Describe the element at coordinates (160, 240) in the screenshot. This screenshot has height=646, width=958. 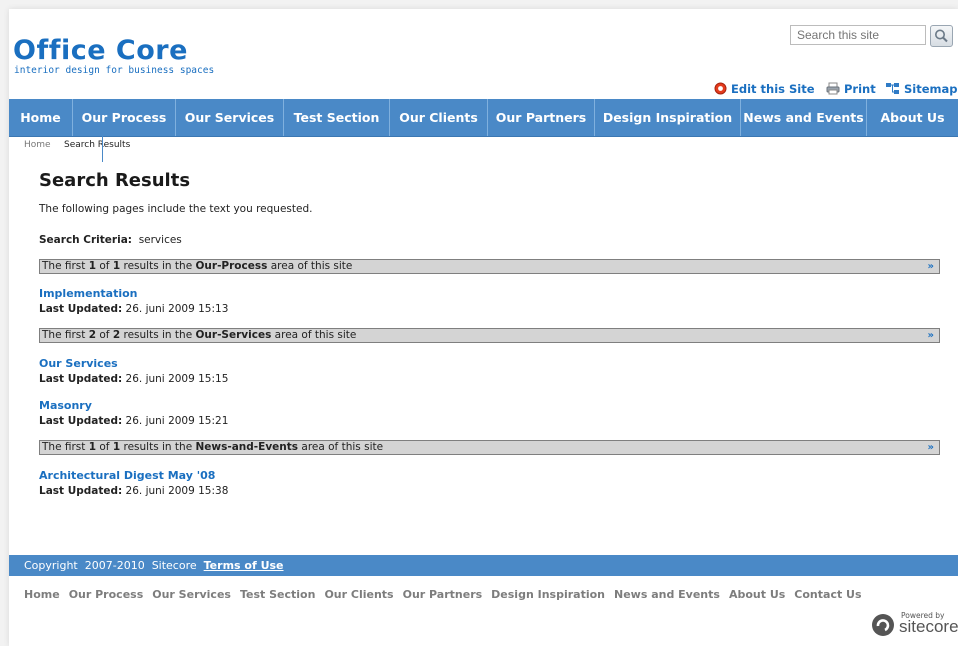
I see `criteria-value: services` at that location.